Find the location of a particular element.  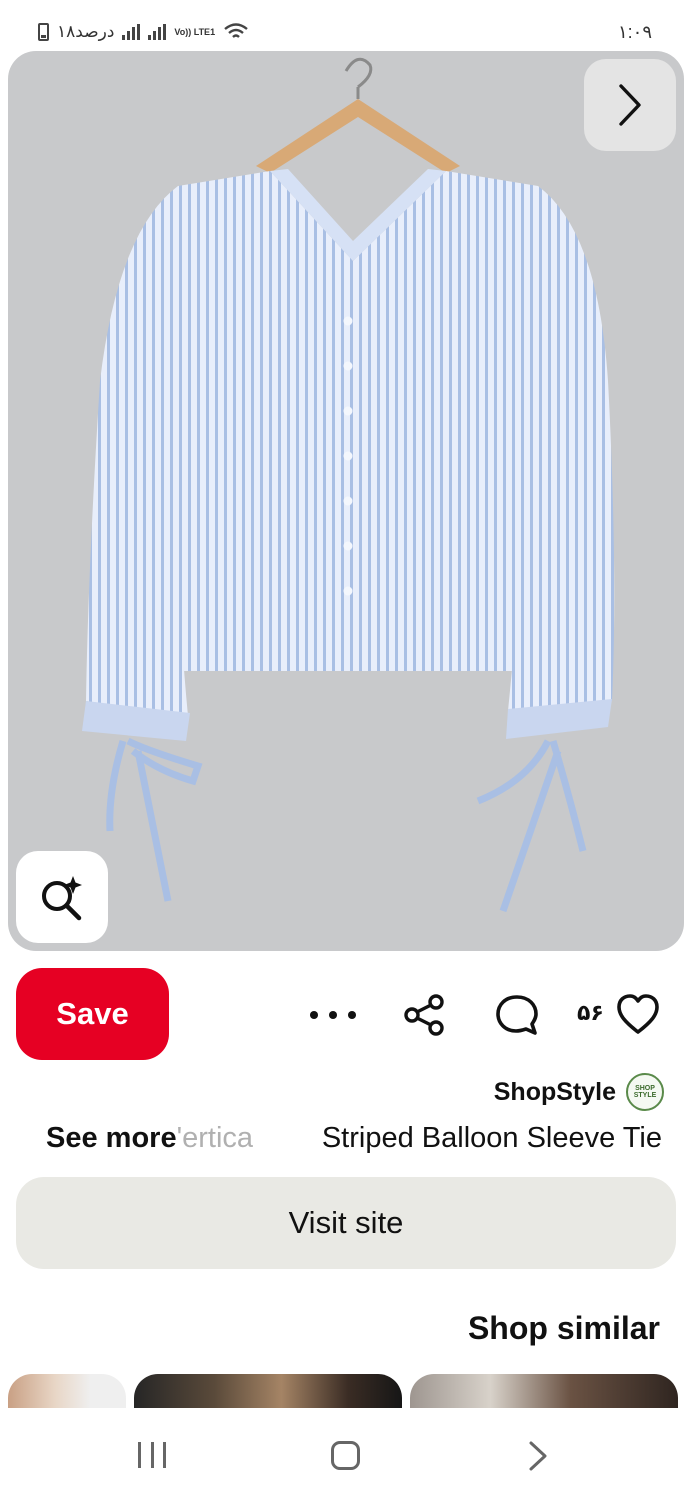

network-label: Vo)) LTE1 is located at coordinates (195, 31).